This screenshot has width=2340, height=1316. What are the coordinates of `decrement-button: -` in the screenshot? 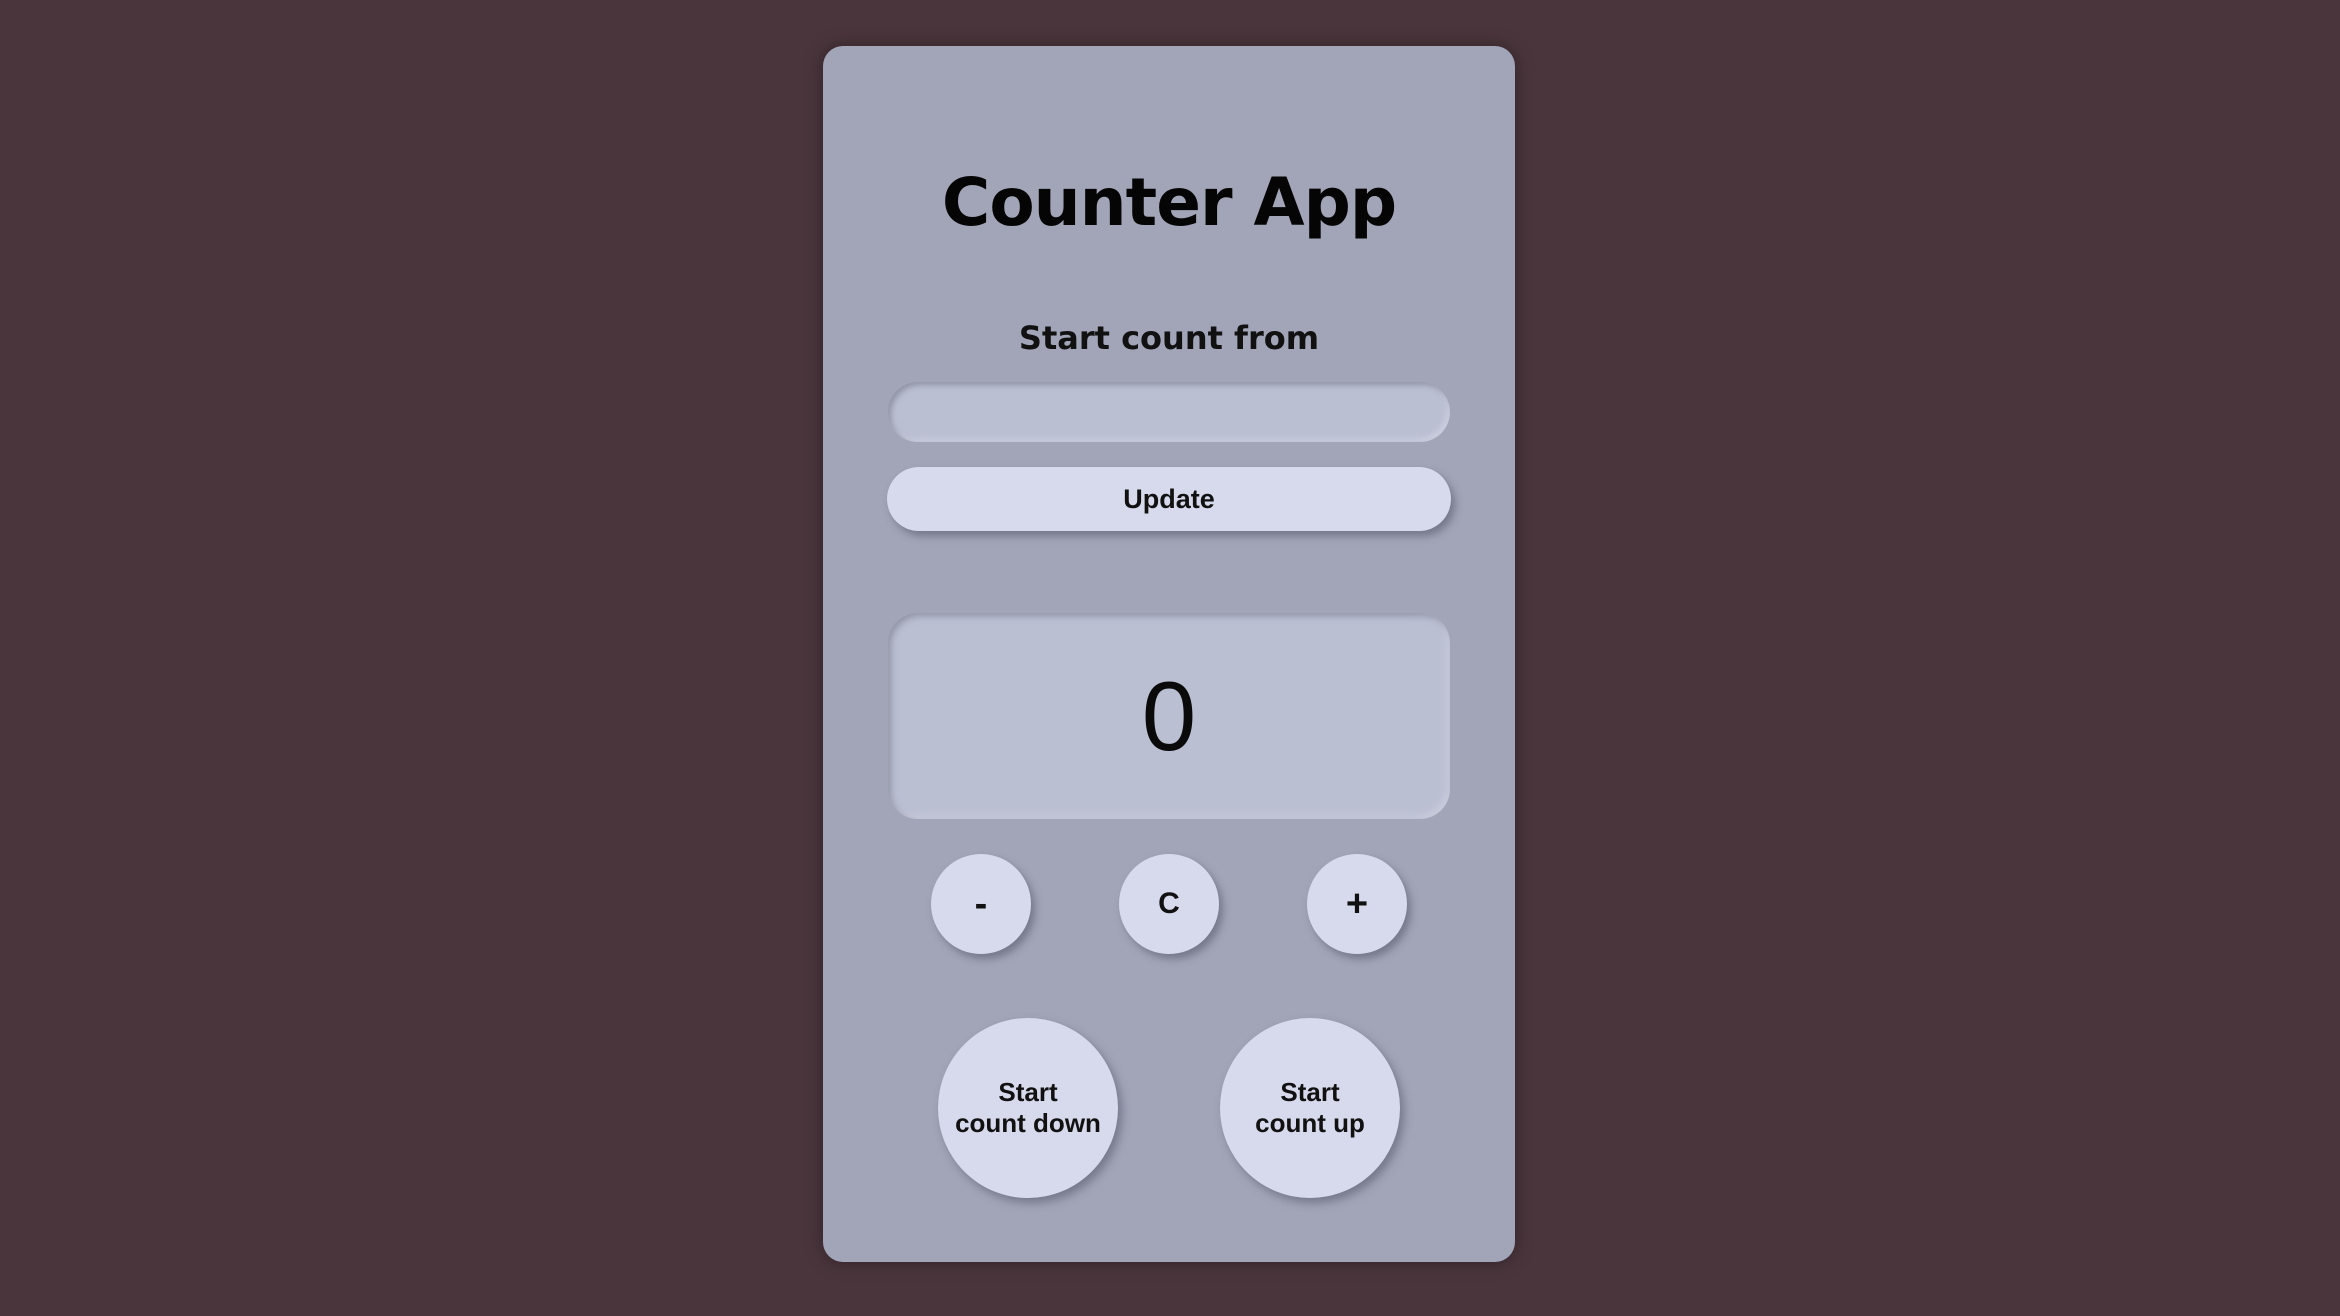 It's located at (981, 904).